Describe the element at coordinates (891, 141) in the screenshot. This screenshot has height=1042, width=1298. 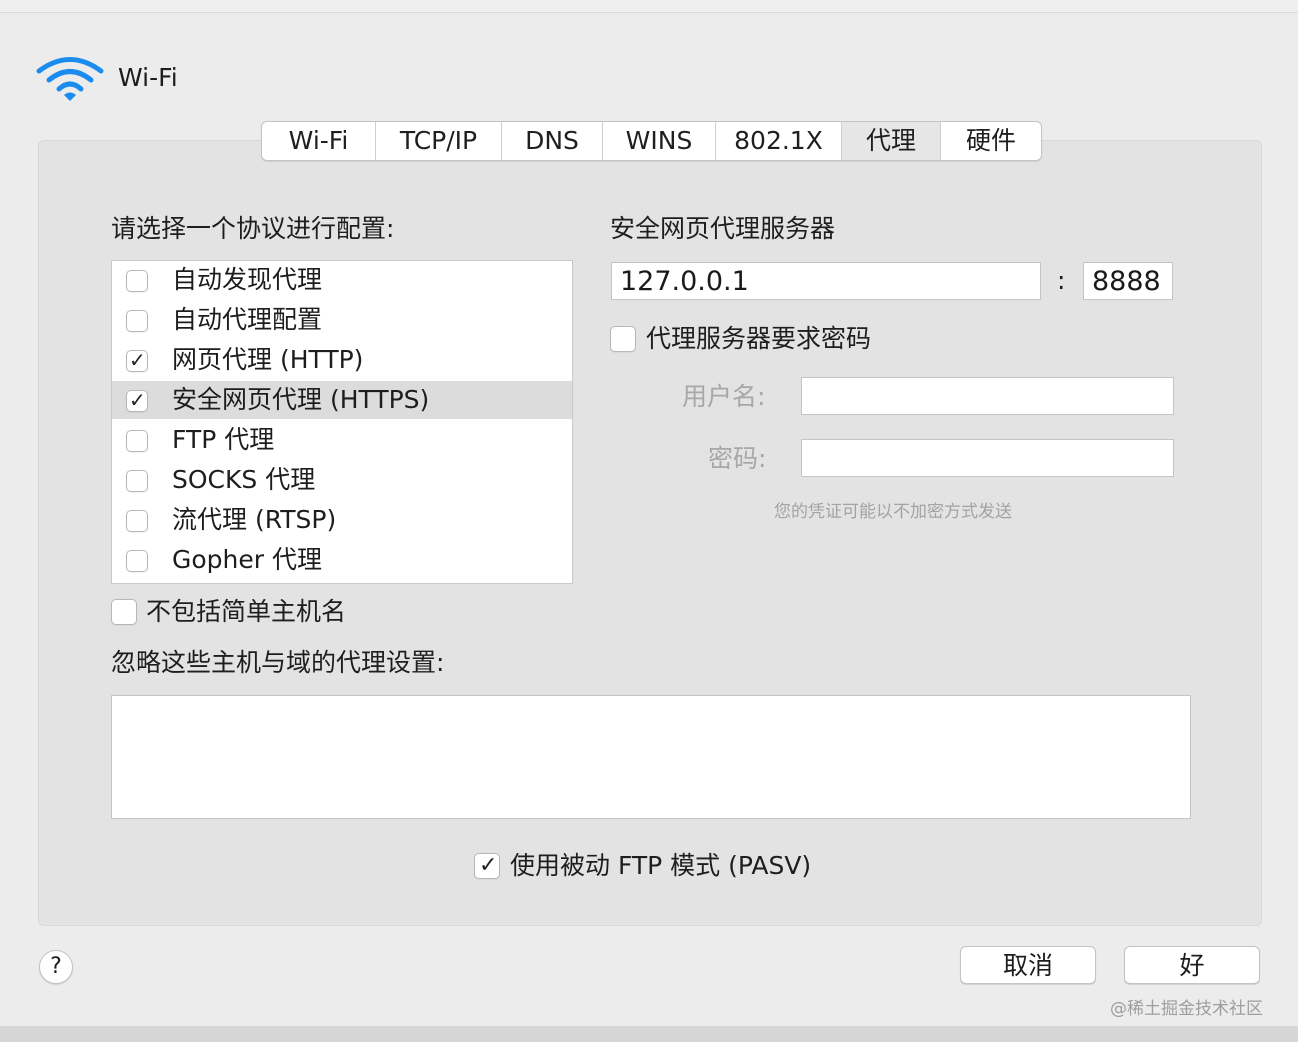
I see `tab-proxies: 代理` at that location.